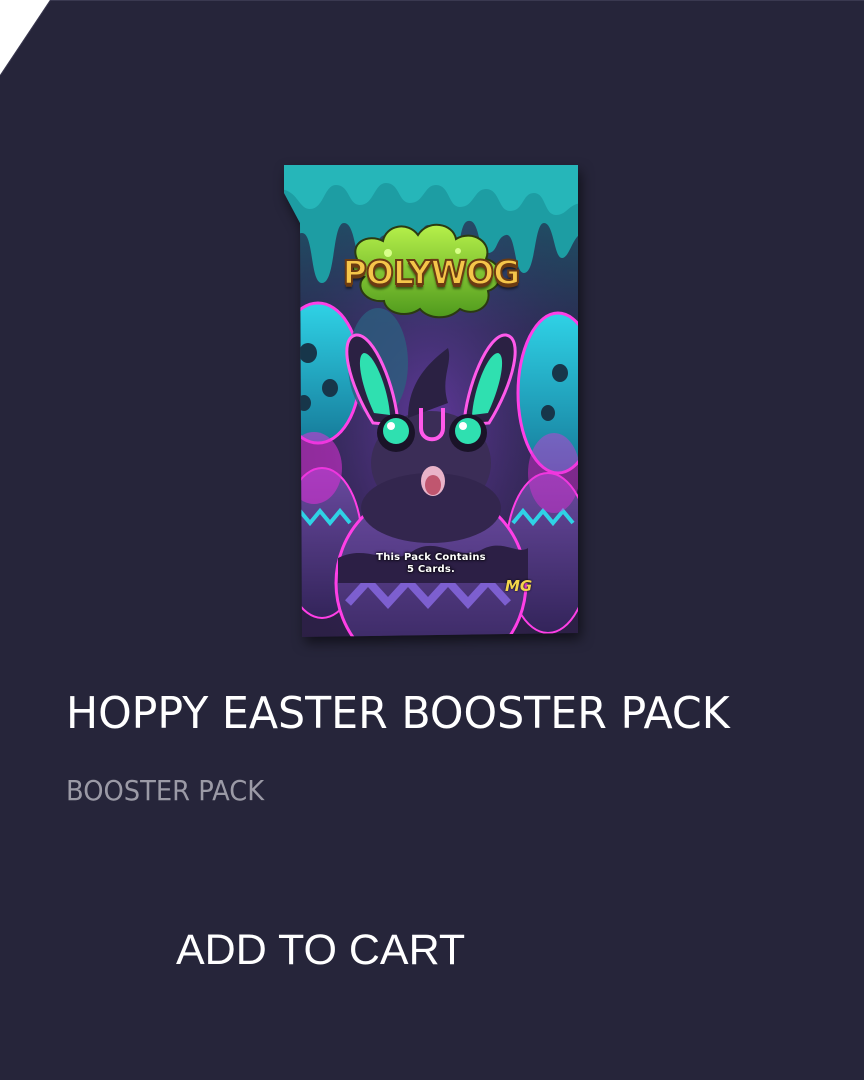 The image size is (864, 1080). What do you see at coordinates (432, 272) in the screenshot?
I see `pack-logo-text: POLYWOG` at bounding box center [432, 272].